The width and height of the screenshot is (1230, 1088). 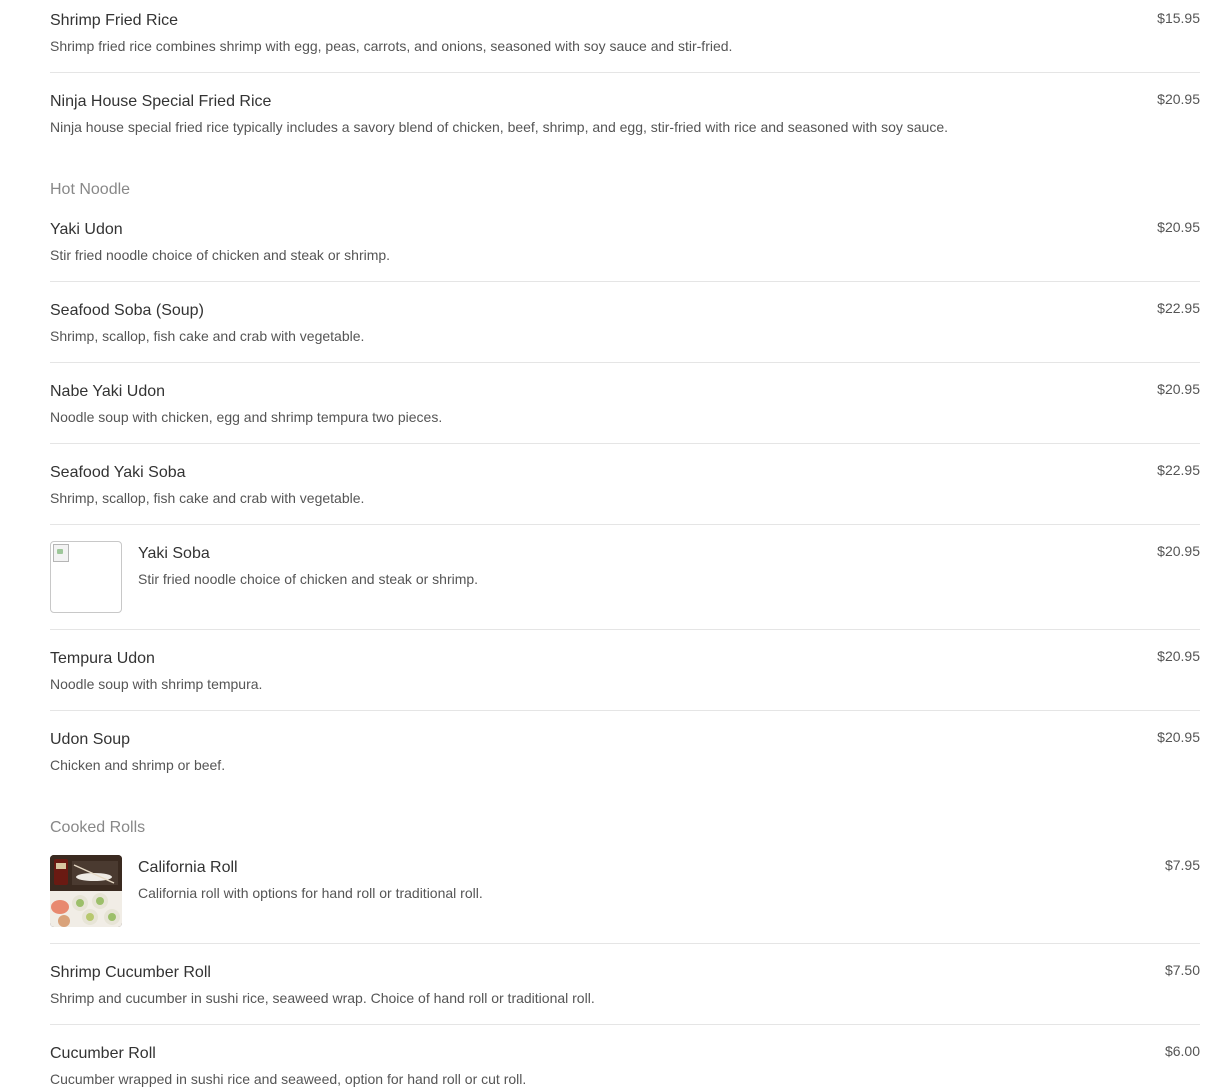 I want to click on item-name: Tempura Udon, so click(x=102, y=658).